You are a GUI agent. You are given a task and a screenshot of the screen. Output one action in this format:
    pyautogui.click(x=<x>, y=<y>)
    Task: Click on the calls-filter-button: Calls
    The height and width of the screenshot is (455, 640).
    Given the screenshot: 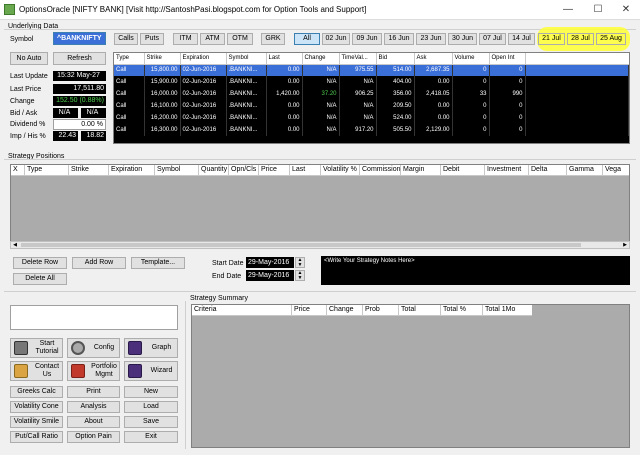 What is the action you would take?
    pyautogui.click(x=126, y=39)
    